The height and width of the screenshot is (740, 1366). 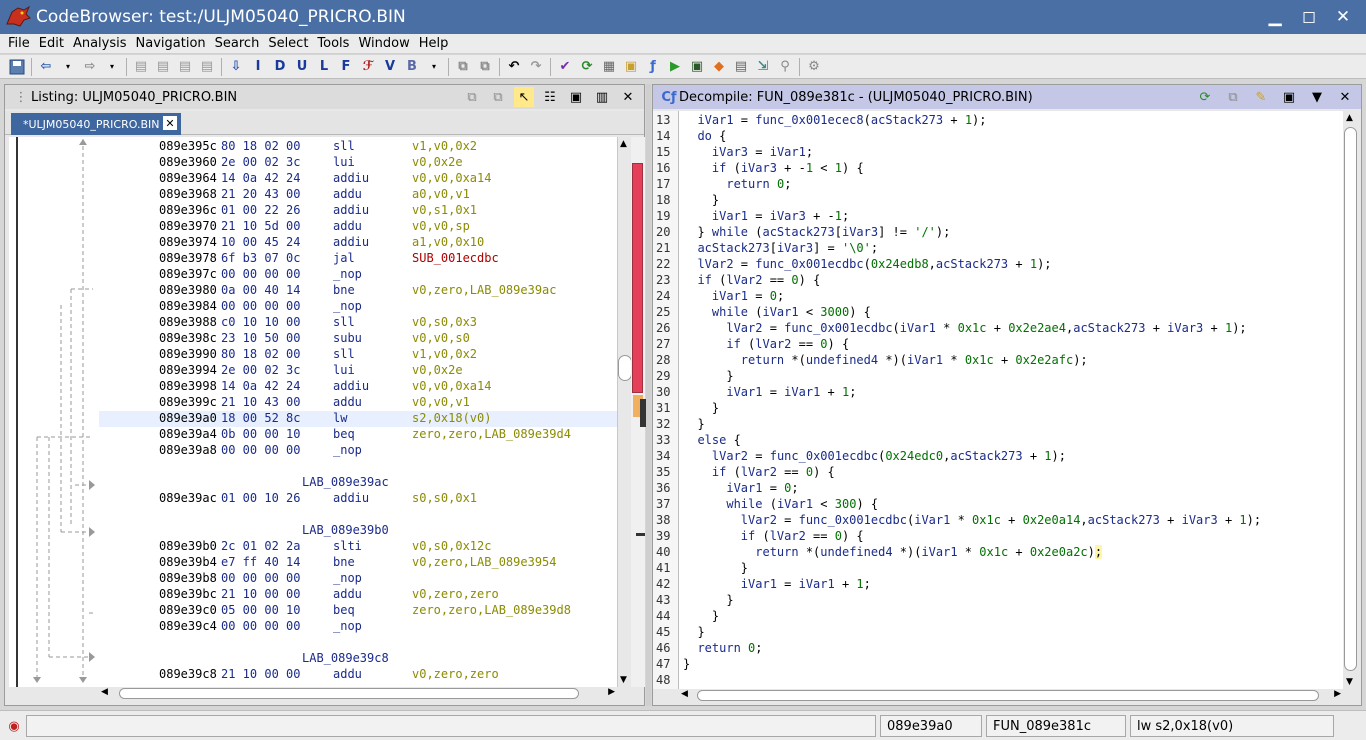 What do you see at coordinates (514, 67) in the screenshot?
I see `undo-icon: ↶` at bounding box center [514, 67].